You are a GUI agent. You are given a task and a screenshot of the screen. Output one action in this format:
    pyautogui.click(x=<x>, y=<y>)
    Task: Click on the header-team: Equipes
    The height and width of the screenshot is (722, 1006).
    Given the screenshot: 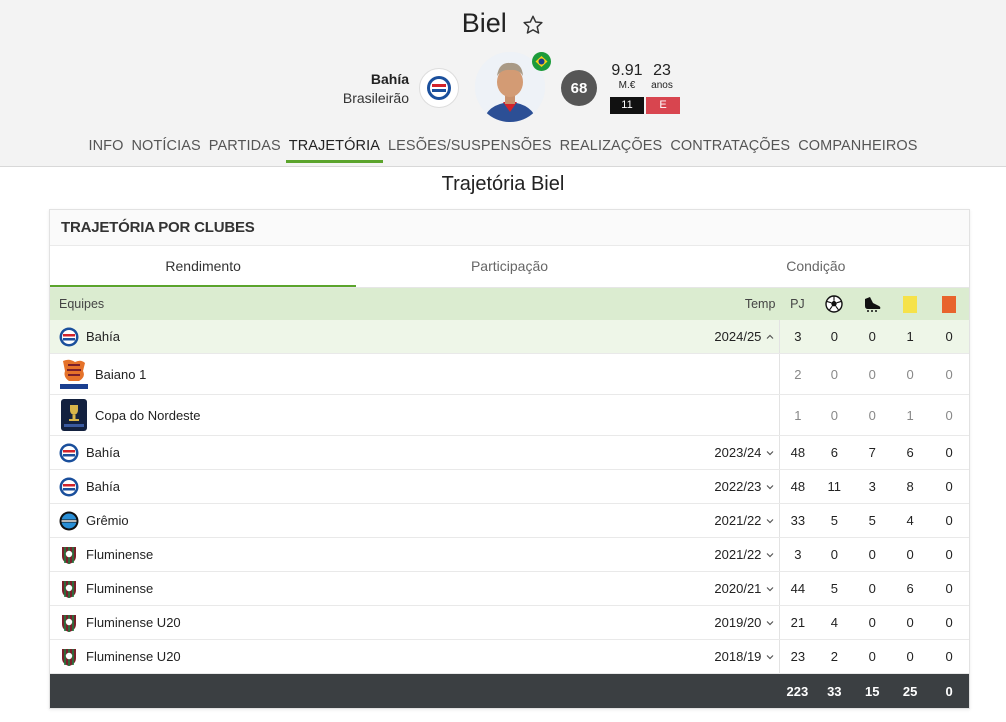 What is the action you would take?
    pyautogui.click(x=82, y=304)
    